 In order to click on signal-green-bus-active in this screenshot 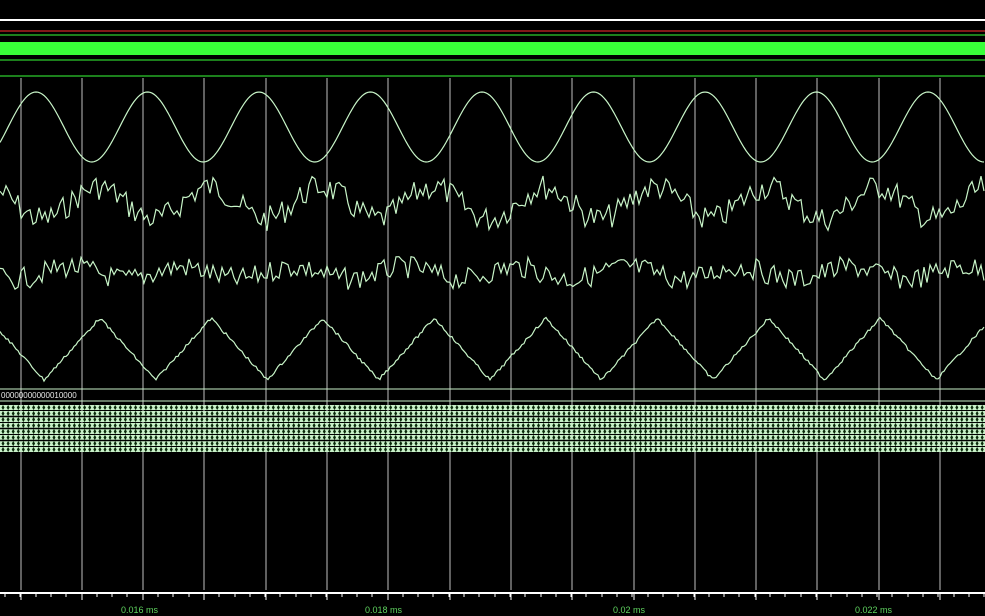, I will do `click(492, 48)`.